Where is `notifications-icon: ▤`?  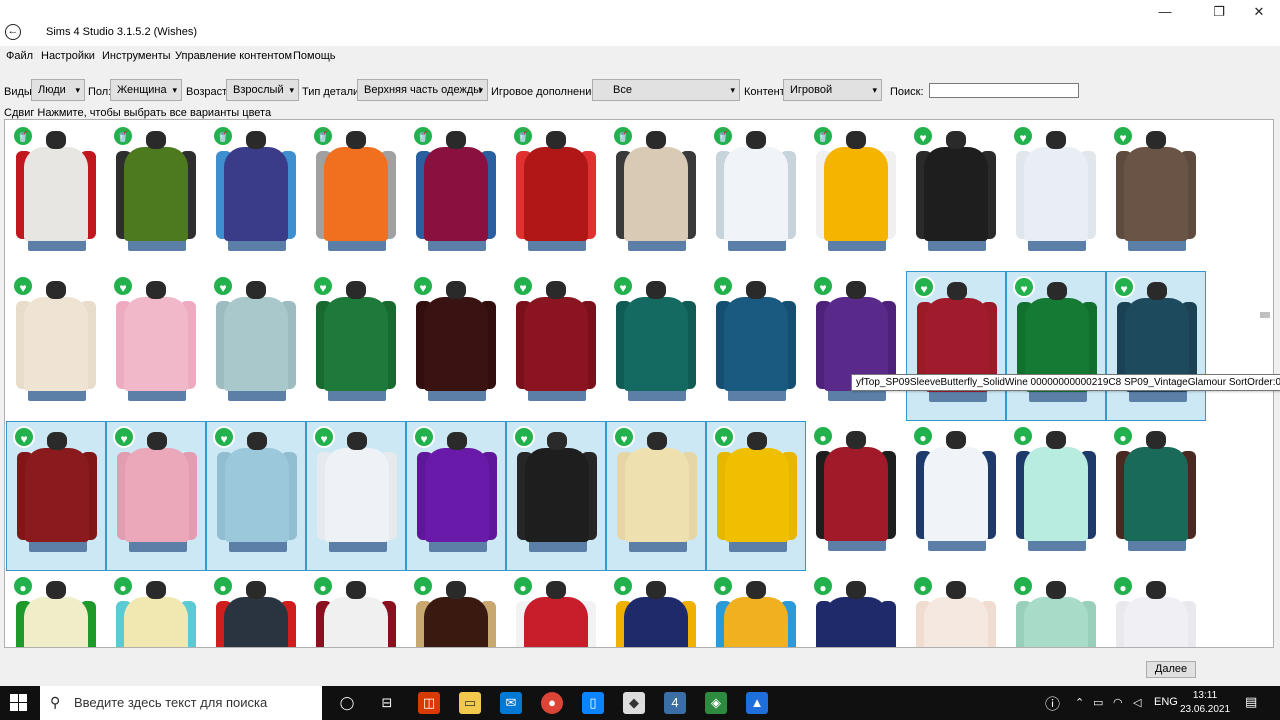
notifications-icon: ▤ is located at coordinates (1251, 702).